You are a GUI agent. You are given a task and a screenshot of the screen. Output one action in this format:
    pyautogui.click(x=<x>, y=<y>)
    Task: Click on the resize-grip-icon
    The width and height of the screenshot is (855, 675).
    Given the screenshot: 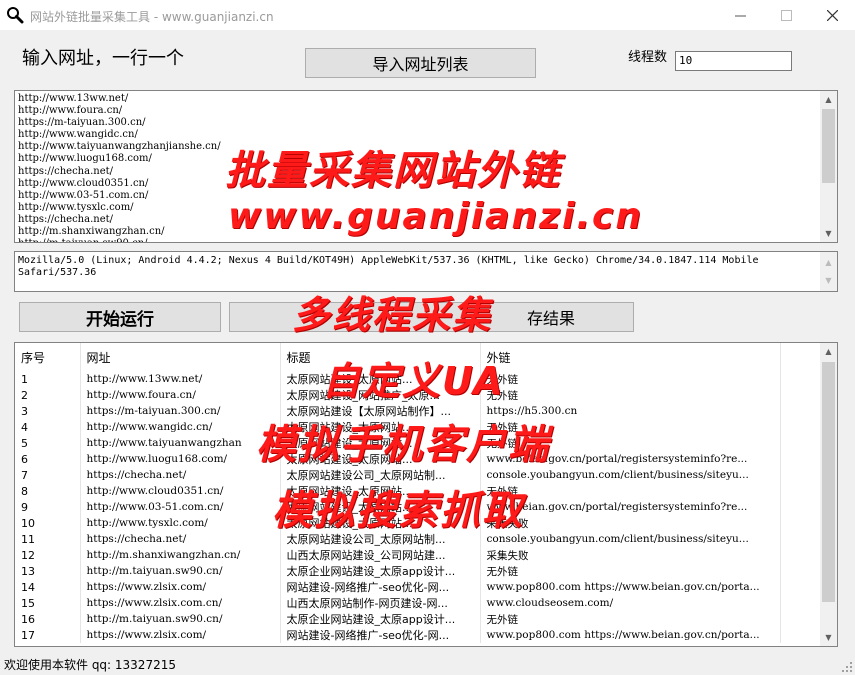 What is the action you would take?
    pyautogui.click(x=847, y=667)
    